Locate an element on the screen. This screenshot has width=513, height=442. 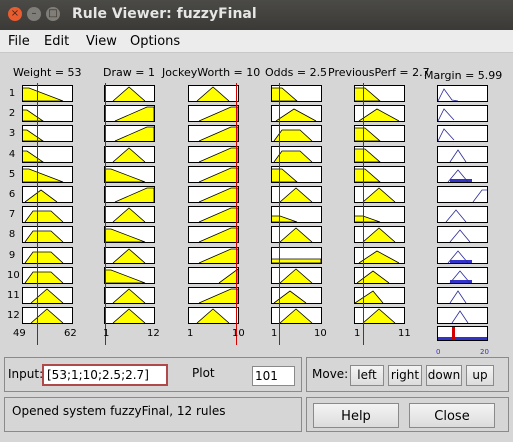
rule-9-input-5-mf is located at coordinates (379, 255).